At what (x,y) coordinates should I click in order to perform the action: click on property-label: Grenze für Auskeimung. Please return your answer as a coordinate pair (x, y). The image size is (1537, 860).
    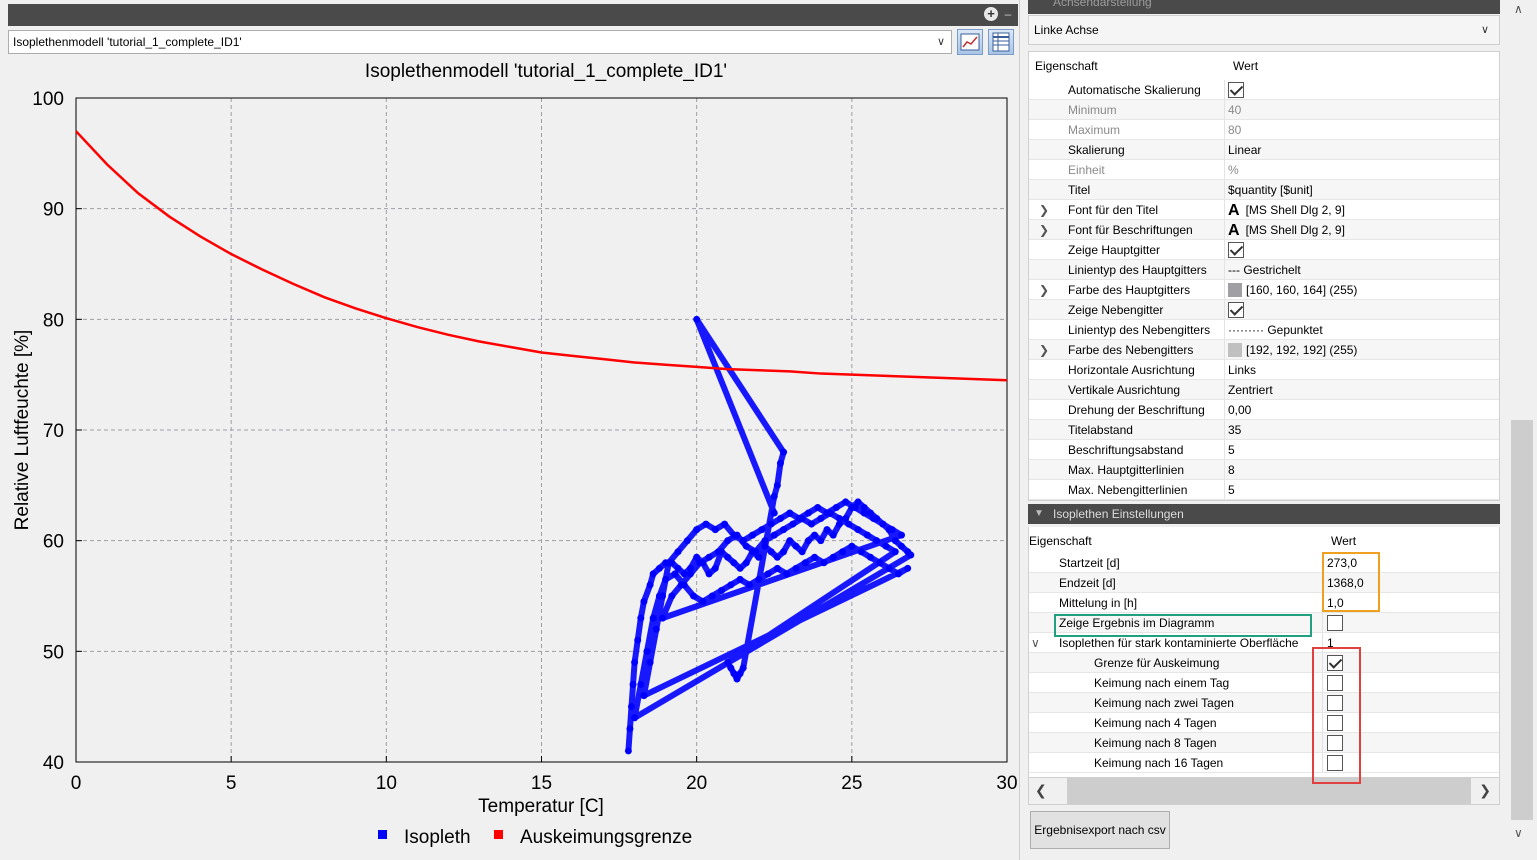
    Looking at the image, I should click on (1157, 663).